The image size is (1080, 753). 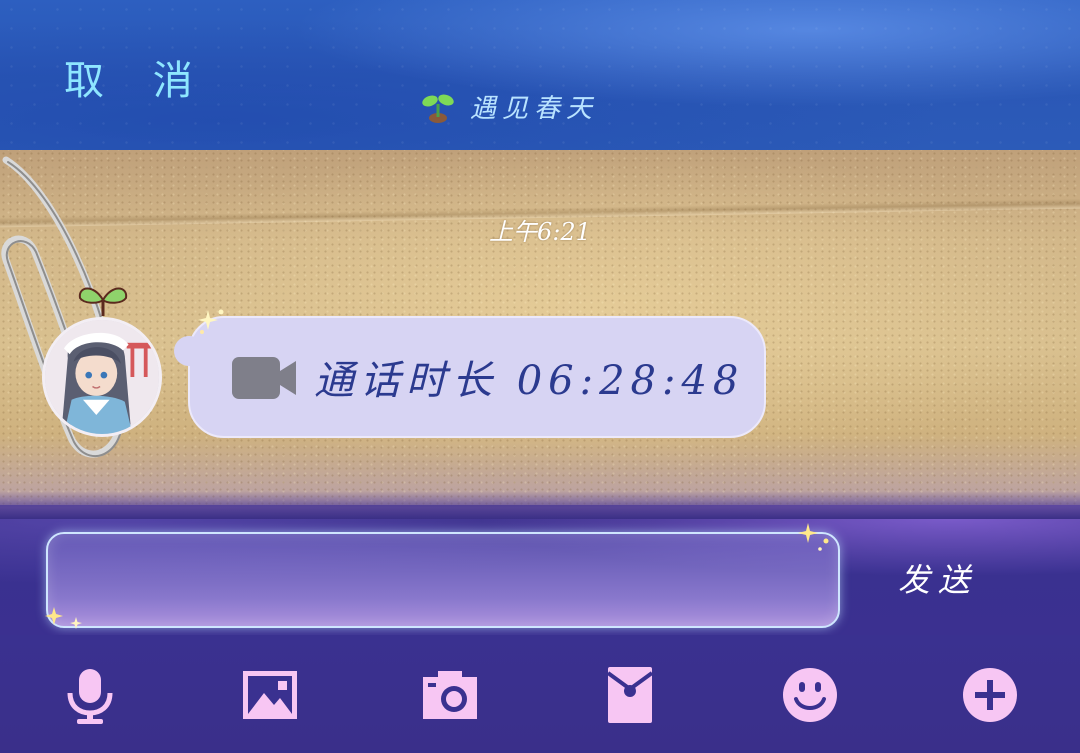 I want to click on avatar-image, so click(x=102, y=377).